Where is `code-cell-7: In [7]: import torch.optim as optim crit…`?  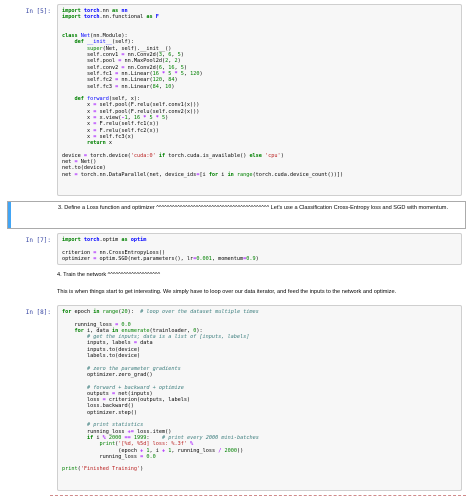 code-cell-7: In [7]: import torch.optim as optim crit… is located at coordinates (236, 249).